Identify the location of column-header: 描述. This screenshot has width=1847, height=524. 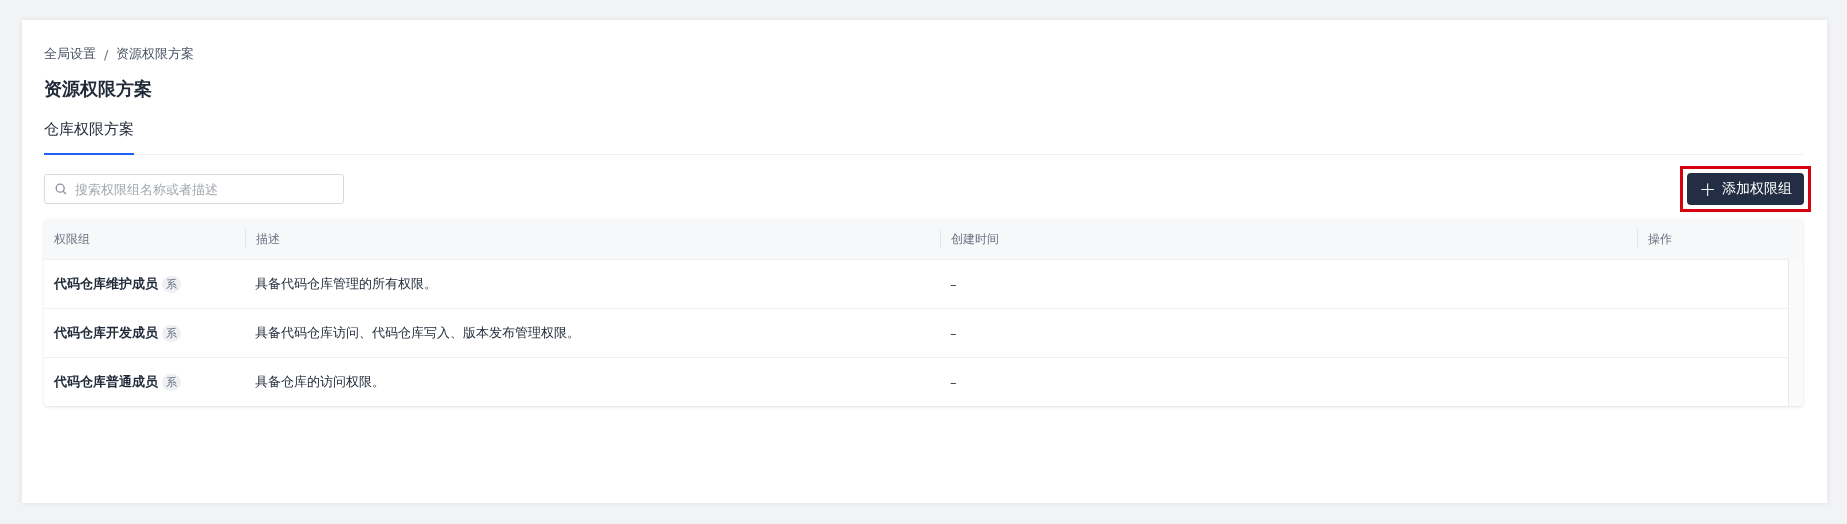
(592, 239).